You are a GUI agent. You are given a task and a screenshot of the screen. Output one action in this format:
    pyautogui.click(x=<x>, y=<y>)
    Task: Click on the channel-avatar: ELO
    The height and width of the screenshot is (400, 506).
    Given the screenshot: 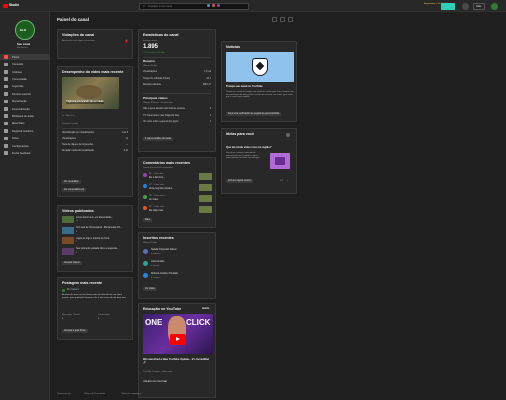 What is the action you would take?
    pyautogui.click(x=25, y=30)
    